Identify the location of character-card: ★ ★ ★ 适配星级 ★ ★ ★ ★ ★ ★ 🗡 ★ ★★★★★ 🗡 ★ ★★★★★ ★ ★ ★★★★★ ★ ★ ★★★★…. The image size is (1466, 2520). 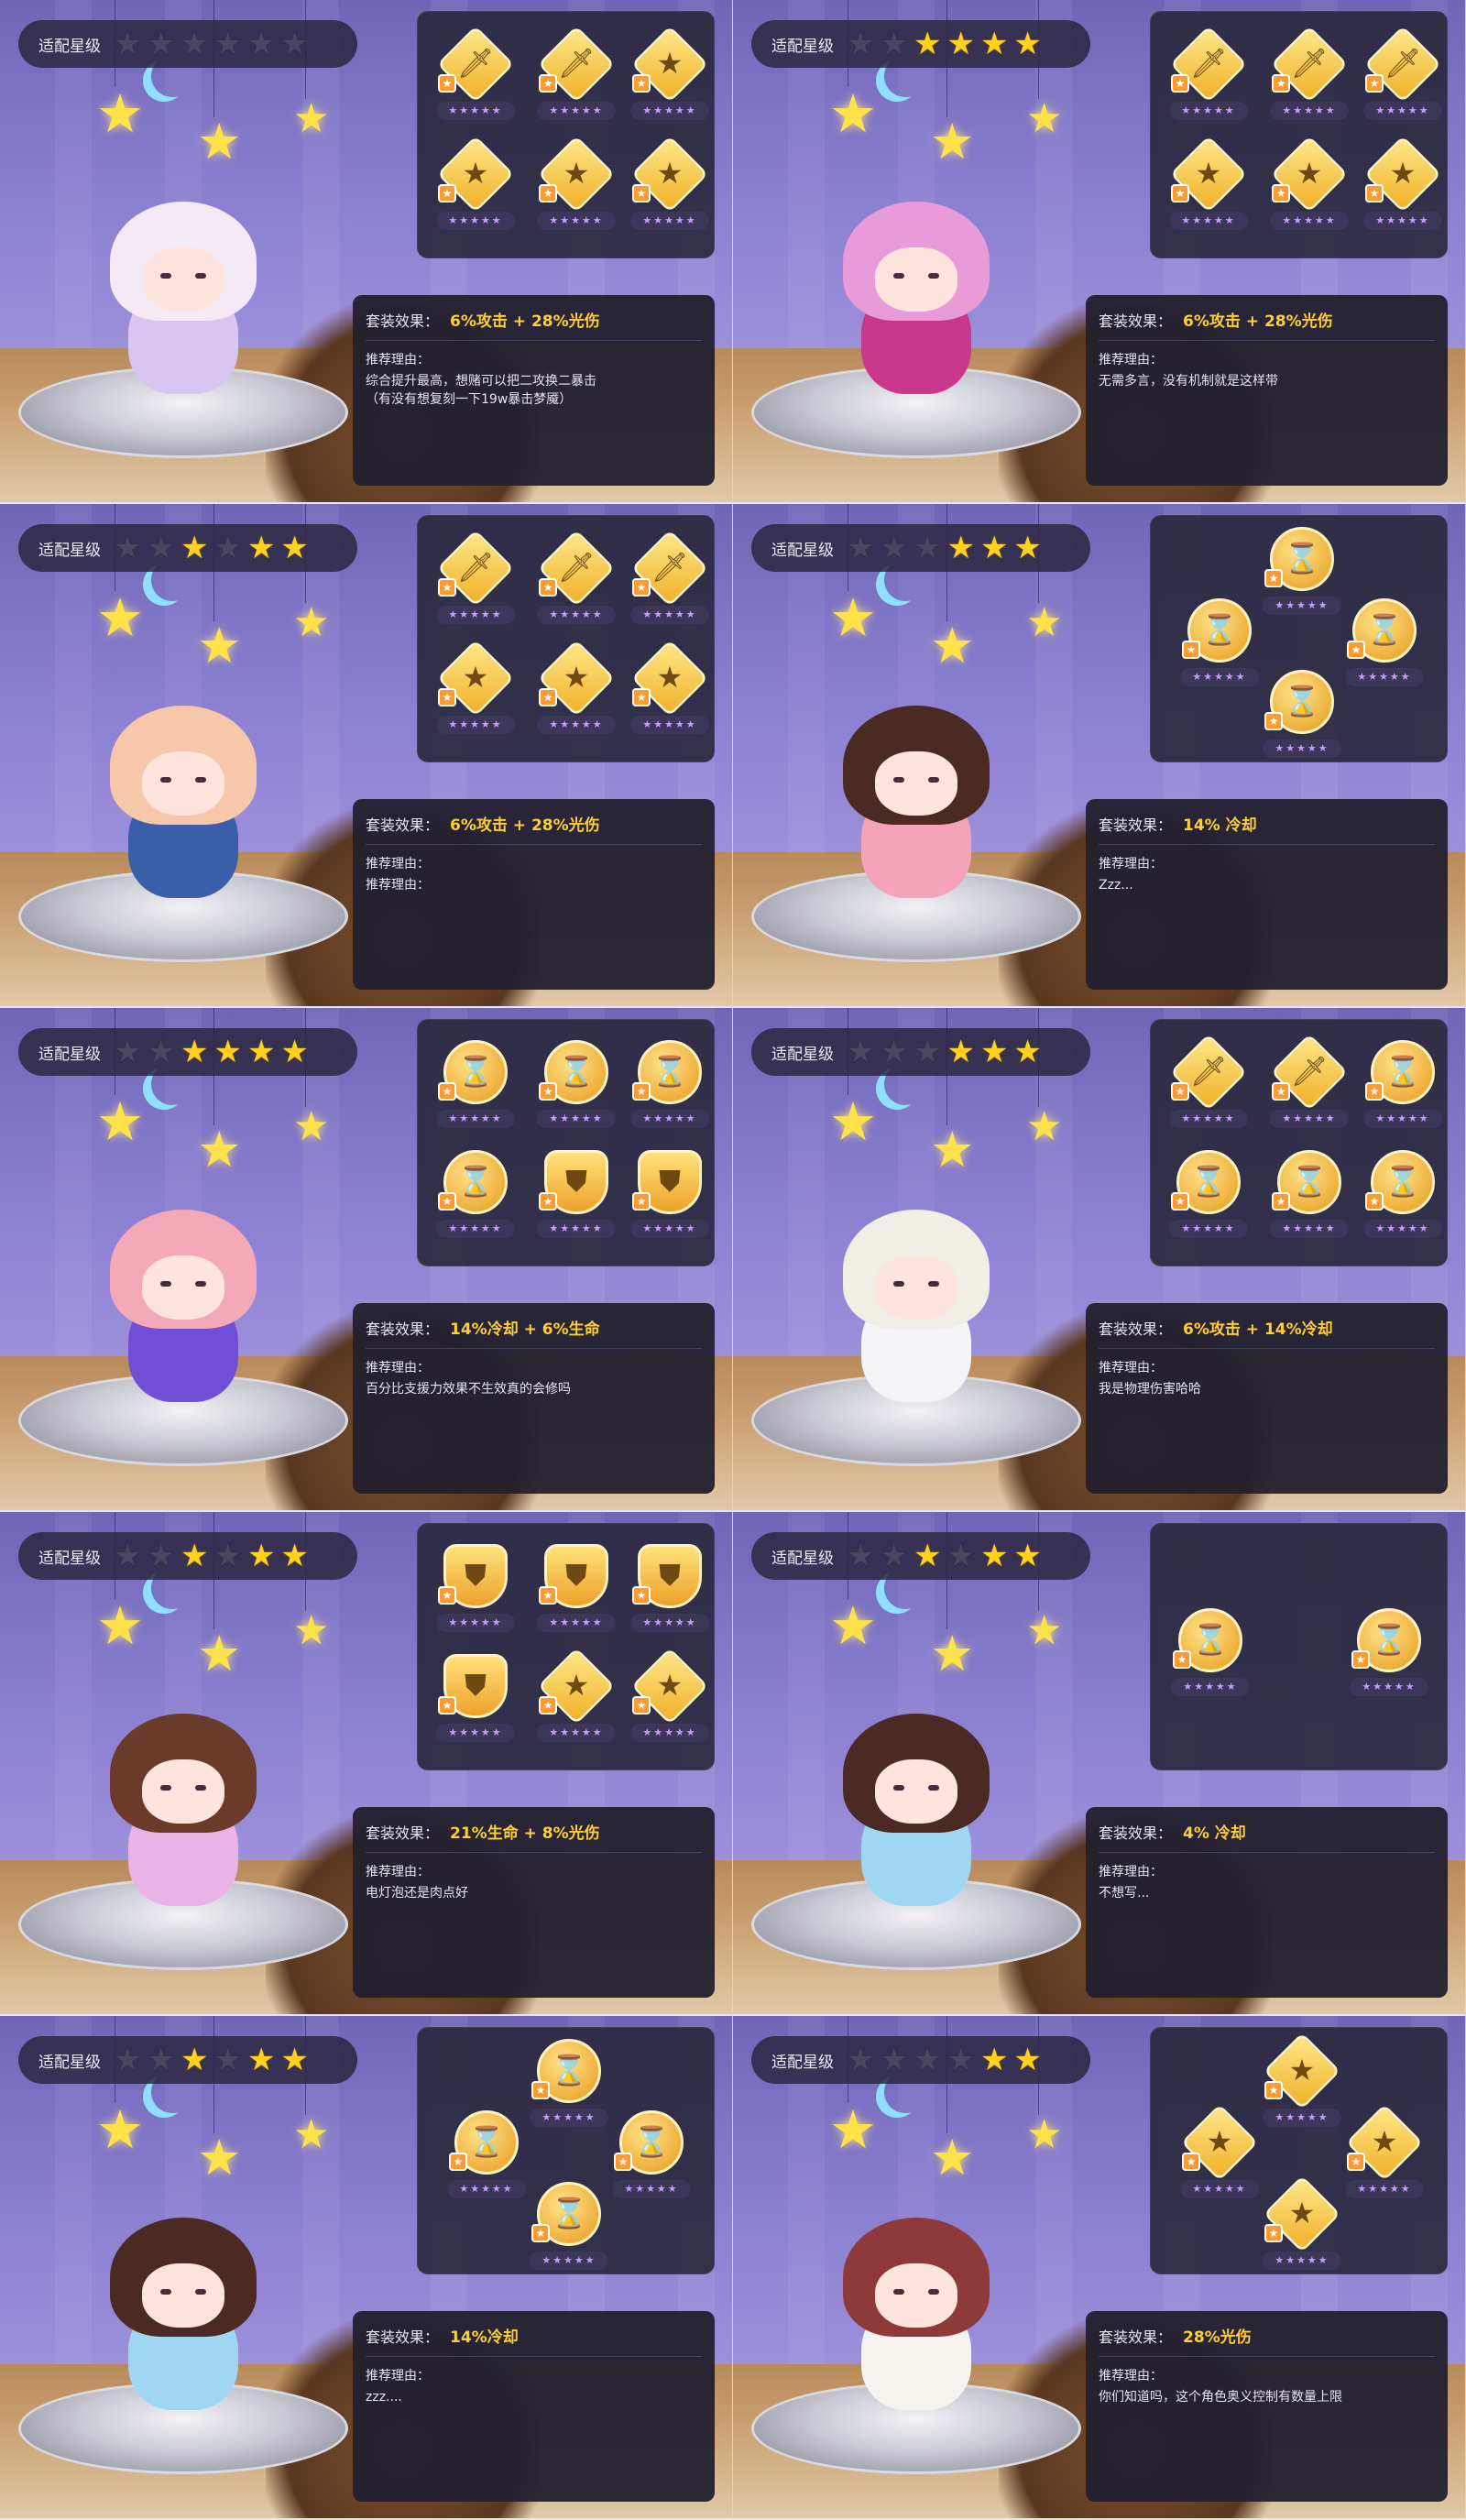
(366, 252).